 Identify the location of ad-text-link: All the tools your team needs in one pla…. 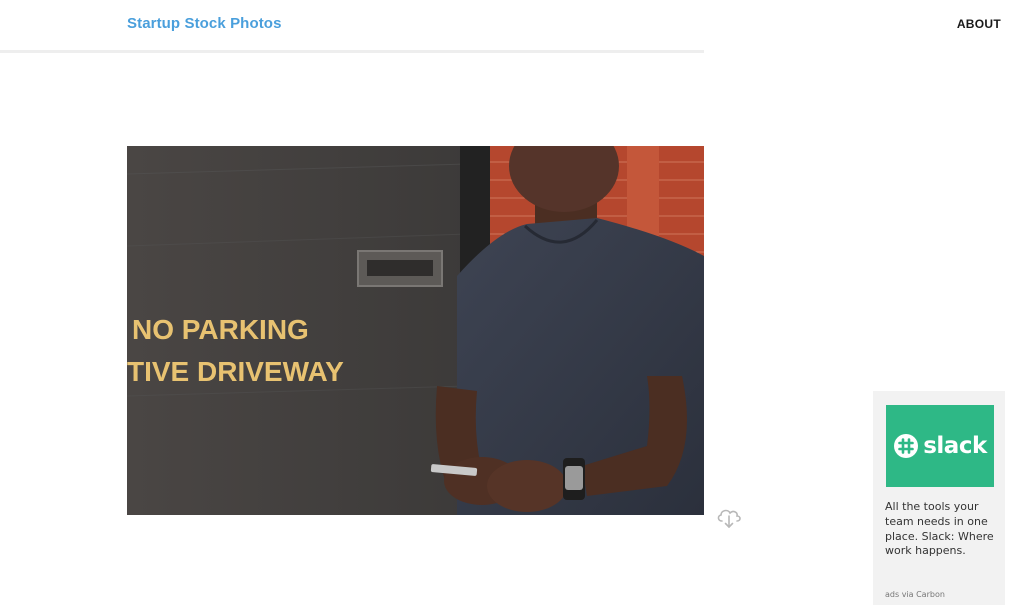
(941, 529).